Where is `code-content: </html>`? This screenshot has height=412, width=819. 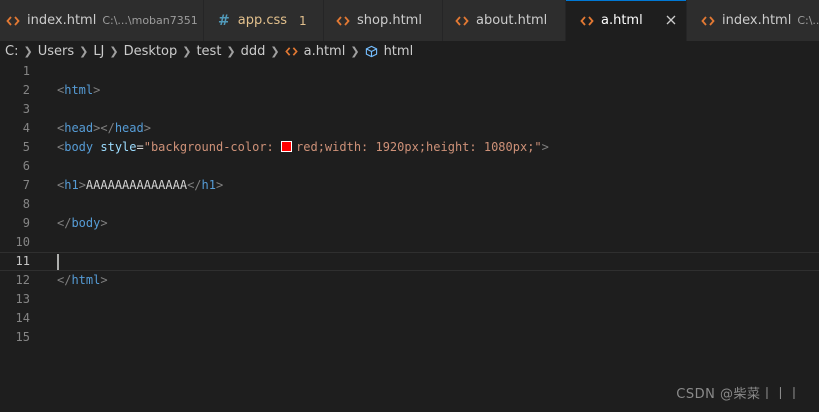
code-content: </html> is located at coordinates (82, 280).